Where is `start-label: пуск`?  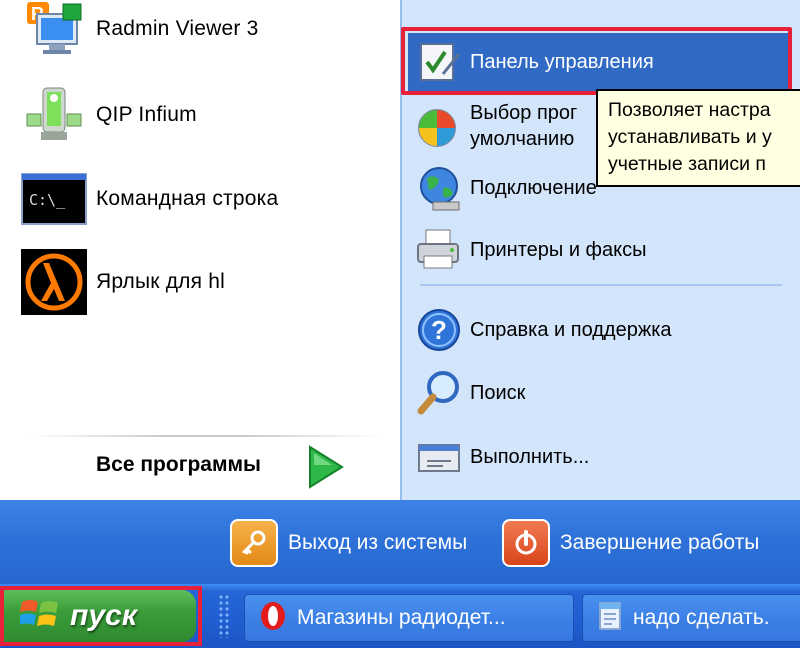 start-label: пуск is located at coordinates (103, 615).